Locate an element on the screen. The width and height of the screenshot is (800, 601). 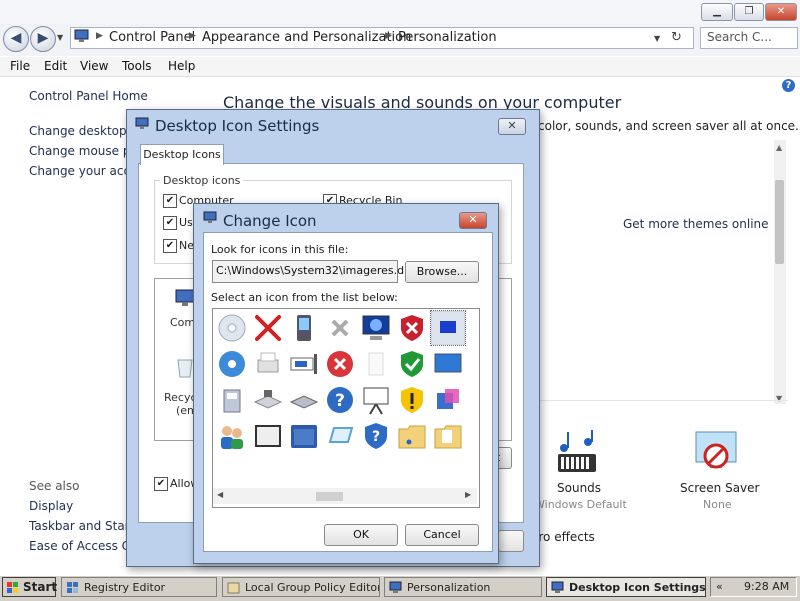
desktop-icon-settings-close: ✕ is located at coordinates (512, 126).